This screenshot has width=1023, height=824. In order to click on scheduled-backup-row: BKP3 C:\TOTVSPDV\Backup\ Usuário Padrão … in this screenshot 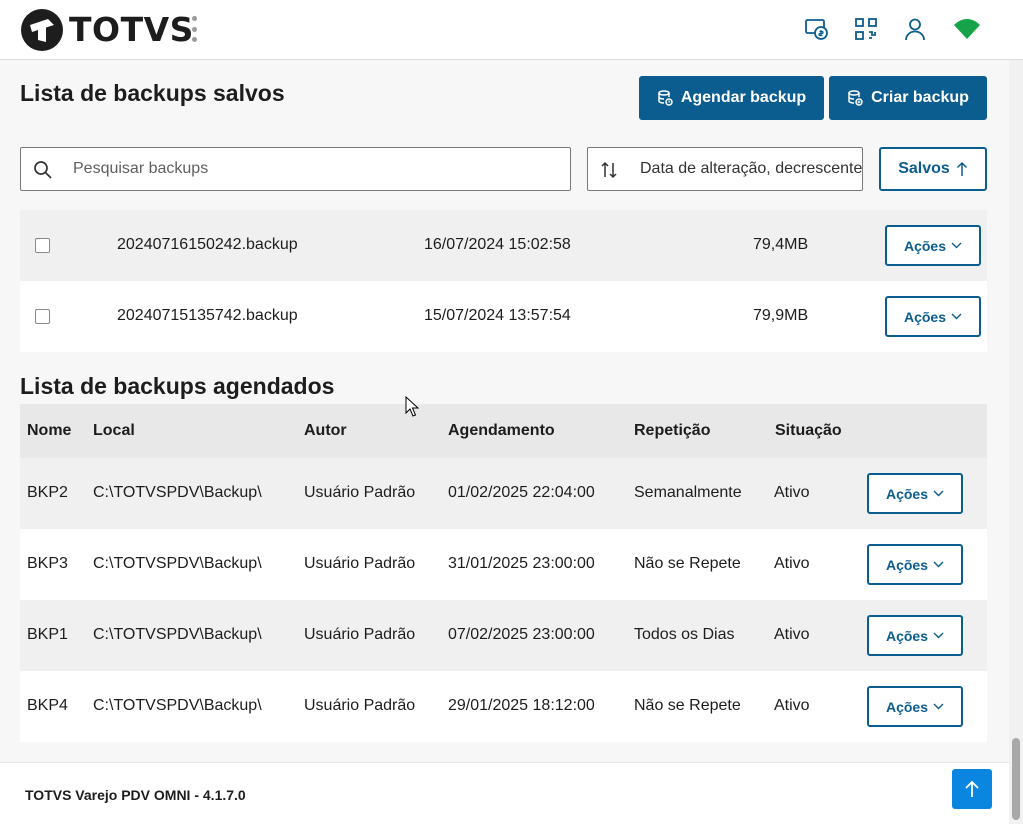, I will do `click(503, 564)`.